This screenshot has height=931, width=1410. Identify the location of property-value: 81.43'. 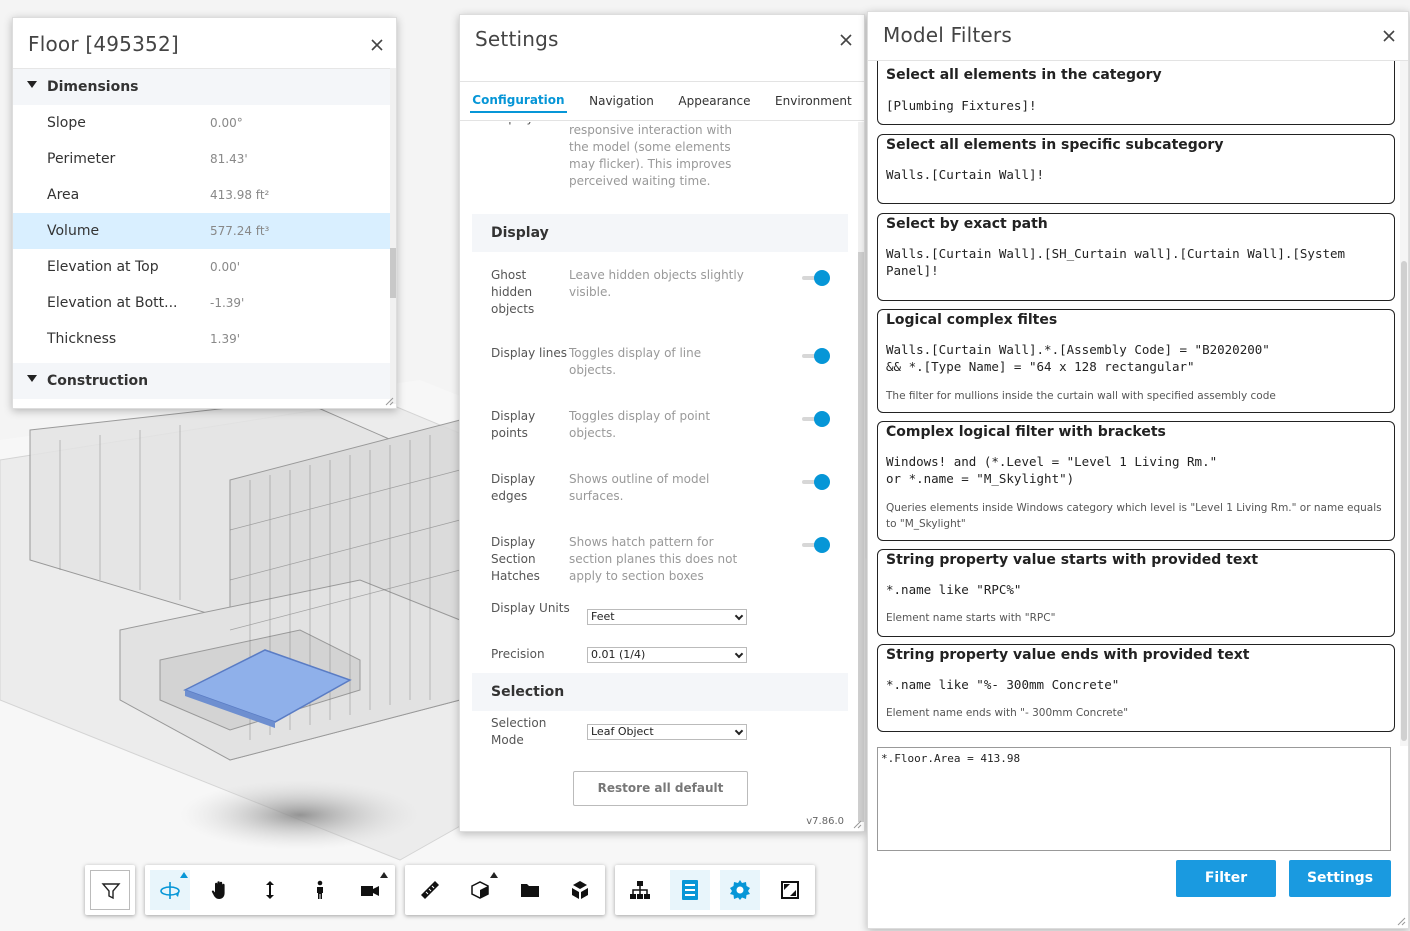
(229, 159).